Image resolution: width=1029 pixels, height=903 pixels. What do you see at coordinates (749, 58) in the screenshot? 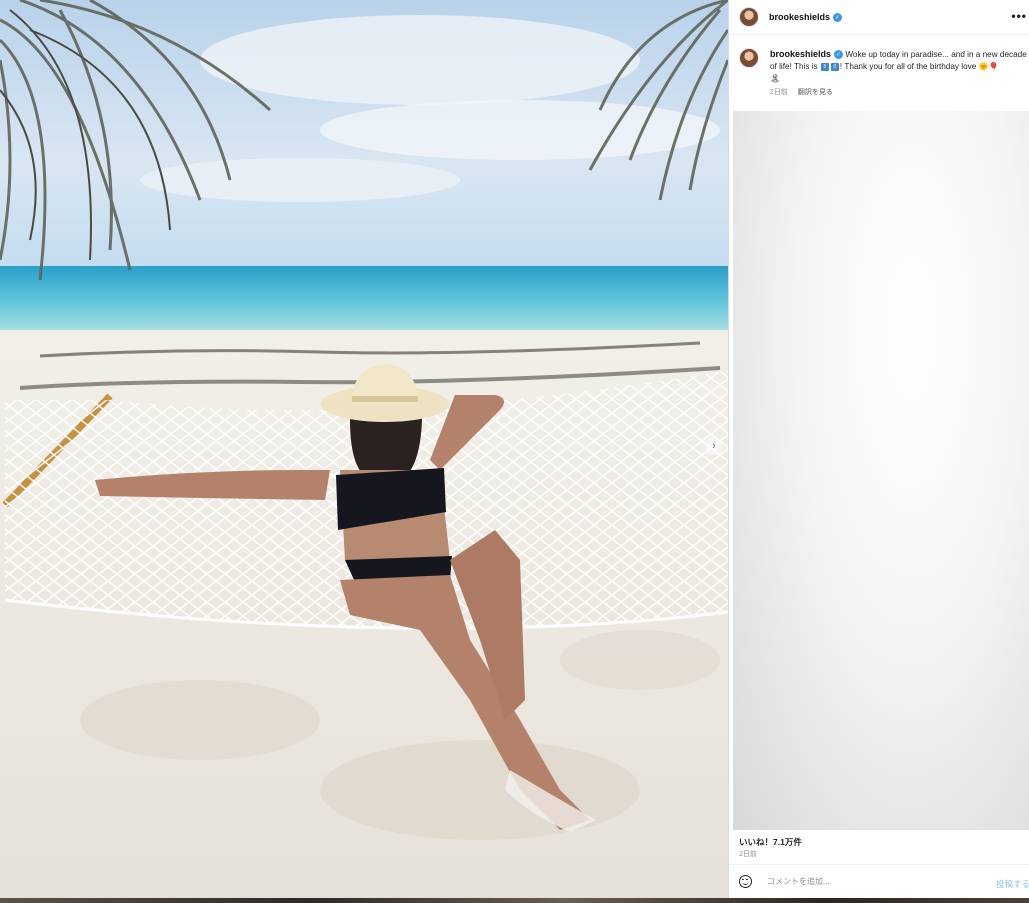
I see `caption-avatar` at bounding box center [749, 58].